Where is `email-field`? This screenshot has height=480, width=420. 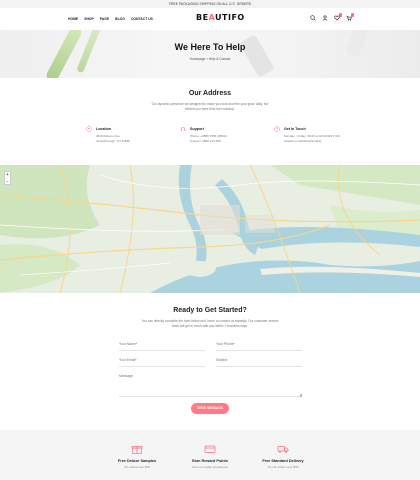
email-field is located at coordinates (162, 360).